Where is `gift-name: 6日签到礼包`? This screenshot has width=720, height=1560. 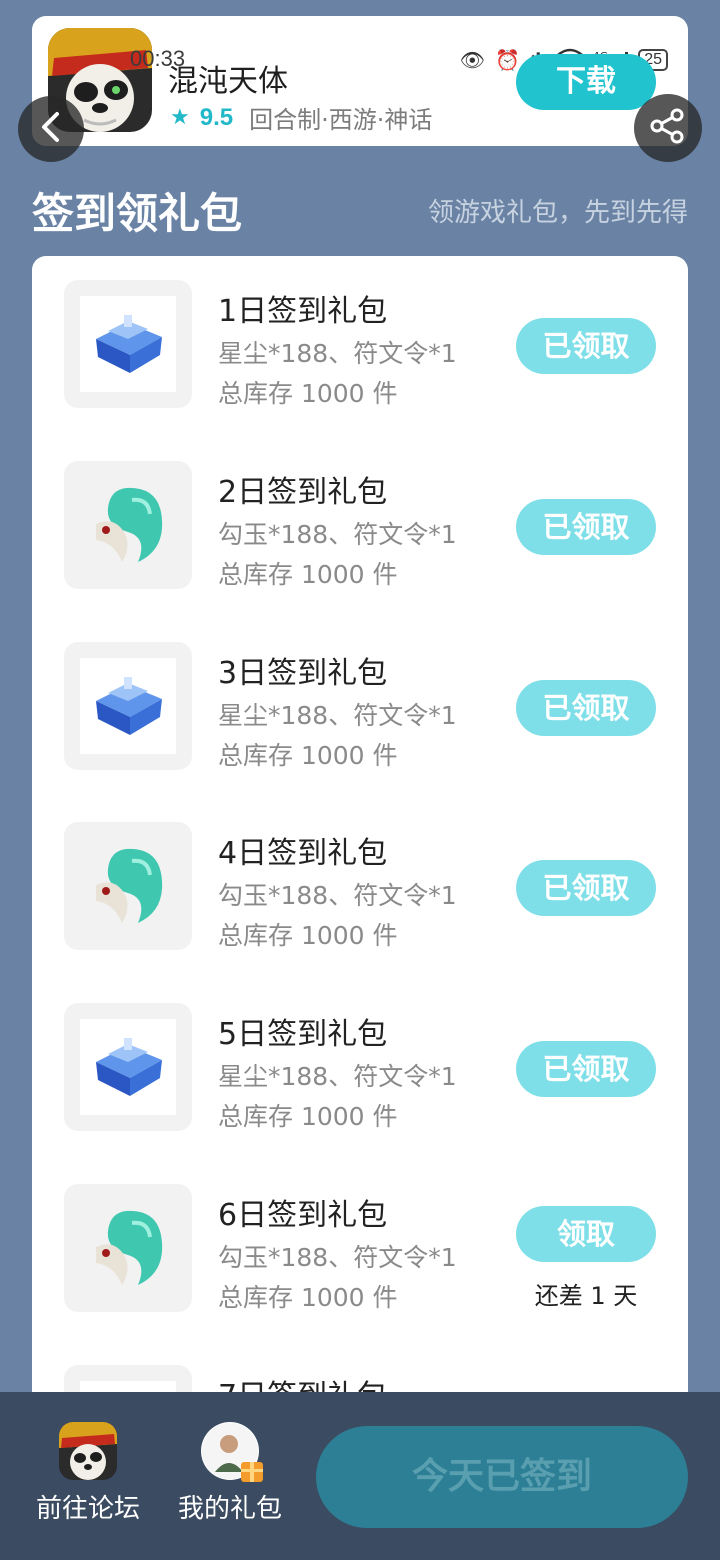
gift-name: 6日签到礼包 is located at coordinates (303, 1215).